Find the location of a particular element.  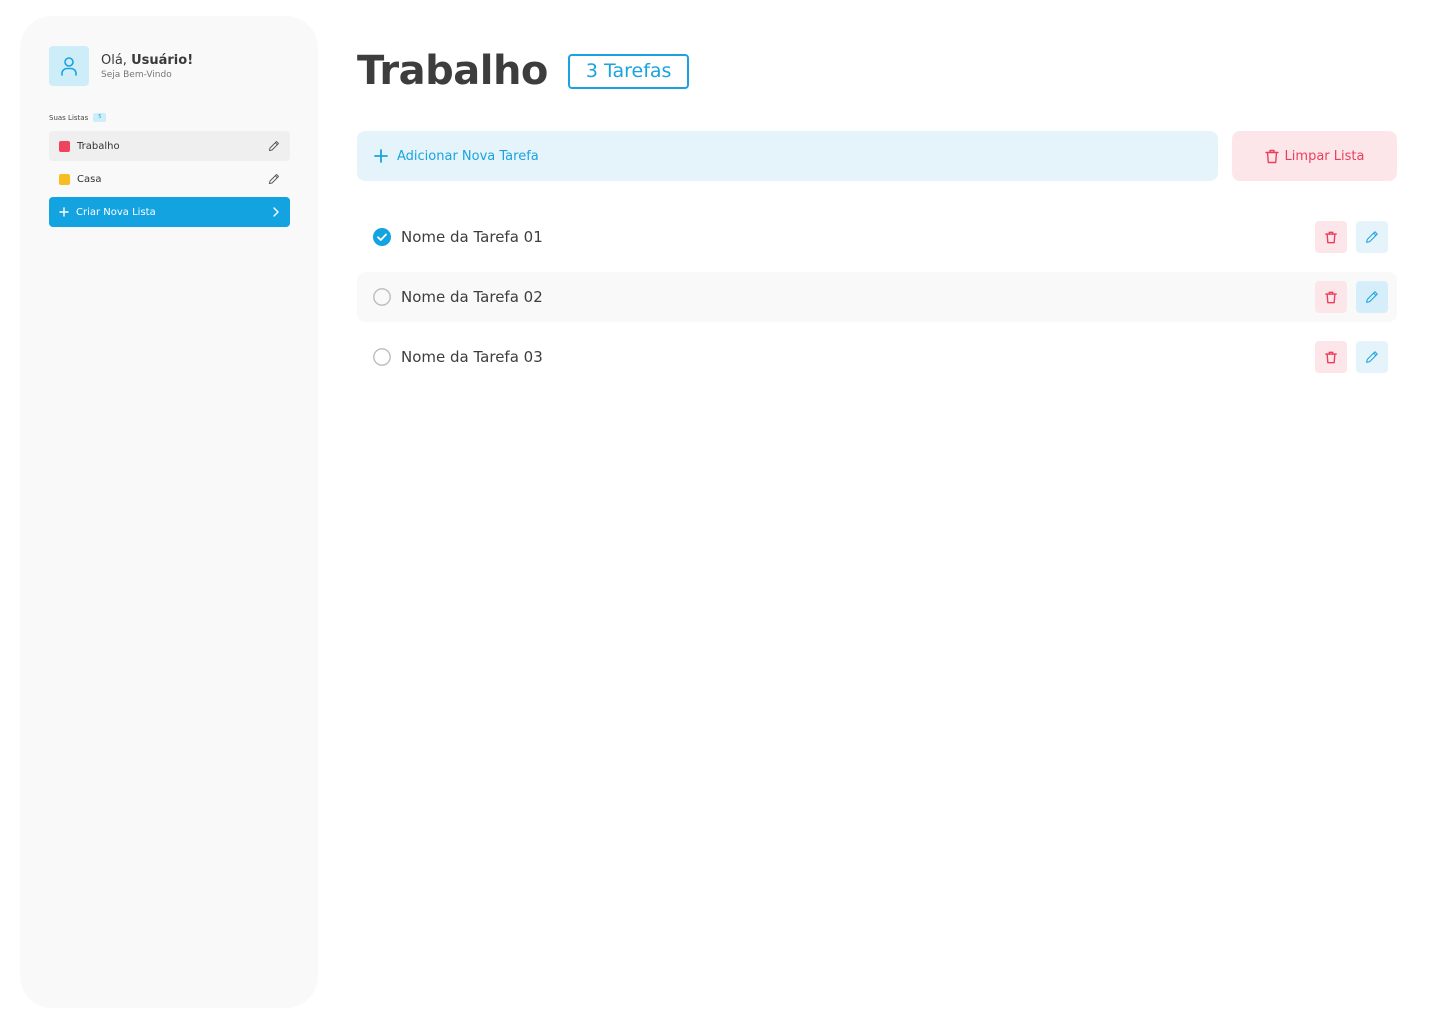

task-row: Nome da Tarefa 03 is located at coordinates (877, 357).